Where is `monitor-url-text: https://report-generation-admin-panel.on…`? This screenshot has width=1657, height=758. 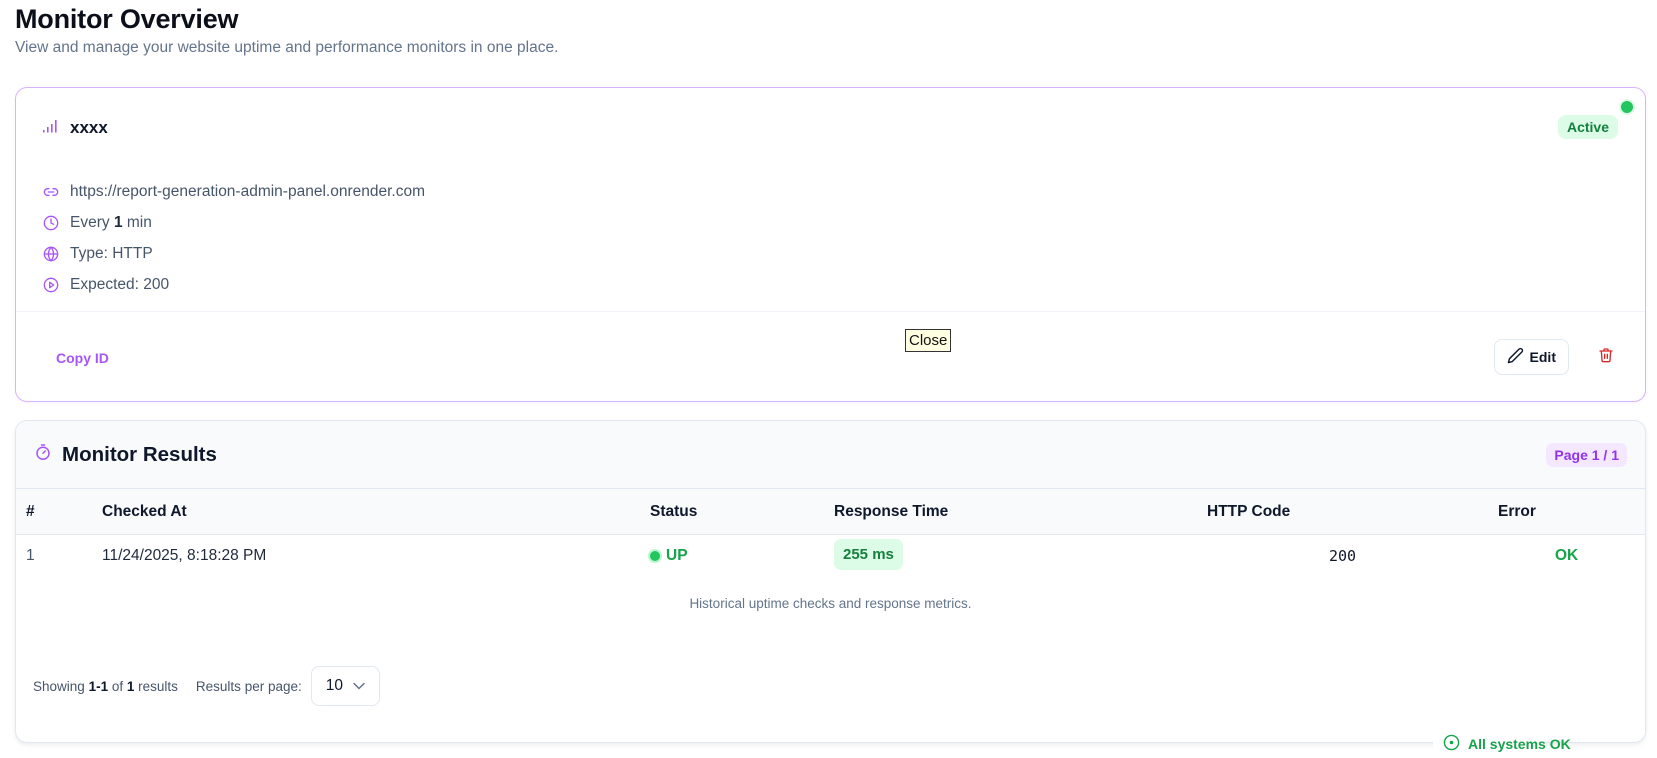 monitor-url-text: https://report-generation-admin-panel.on… is located at coordinates (247, 191).